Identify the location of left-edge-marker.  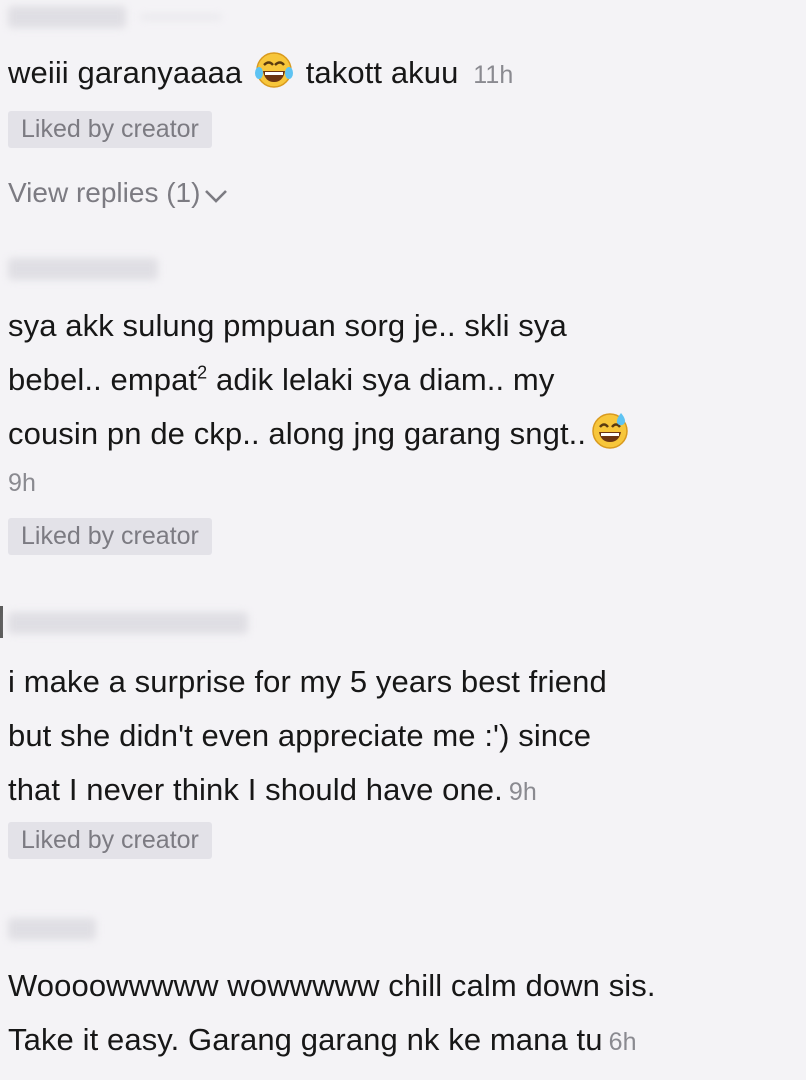
(1, 622).